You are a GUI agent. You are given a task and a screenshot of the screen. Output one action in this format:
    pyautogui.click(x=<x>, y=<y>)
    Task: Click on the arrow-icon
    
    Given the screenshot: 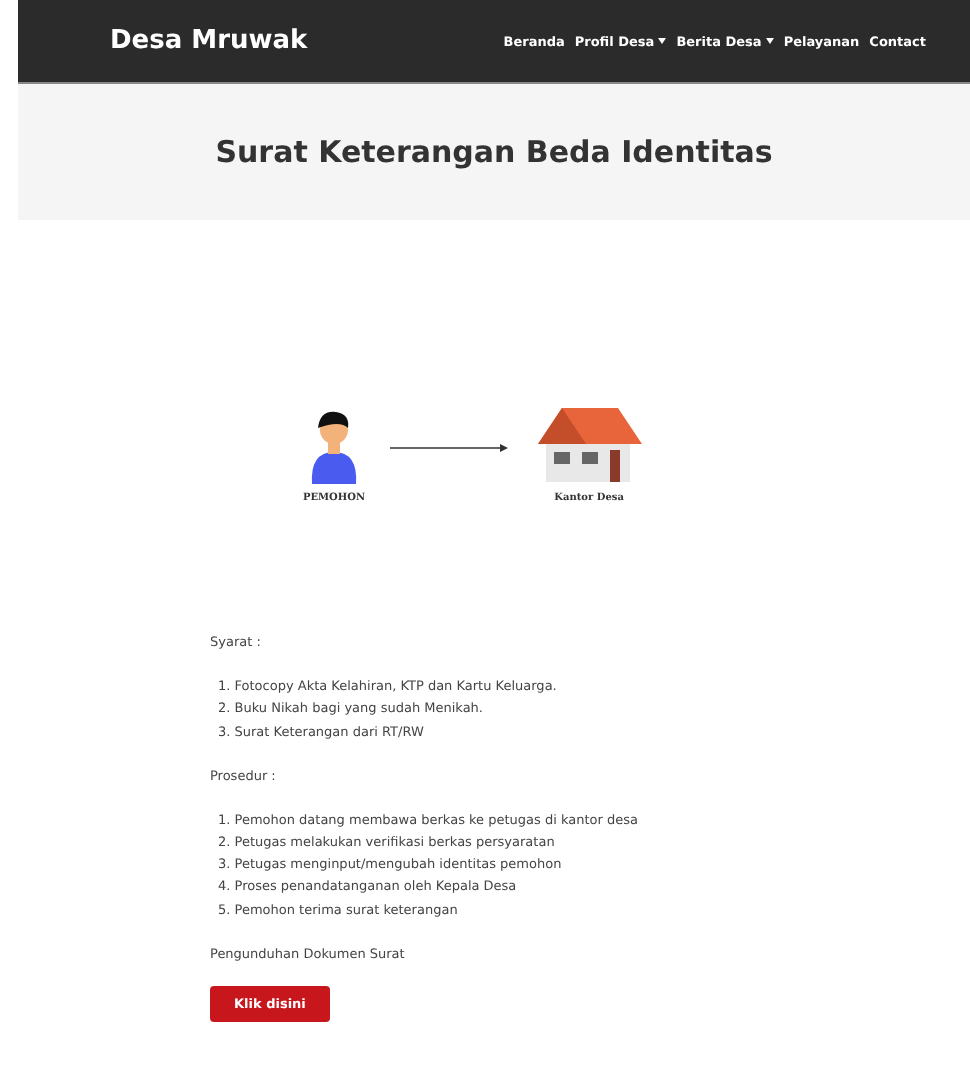 What is the action you would take?
    pyautogui.click(x=449, y=448)
    